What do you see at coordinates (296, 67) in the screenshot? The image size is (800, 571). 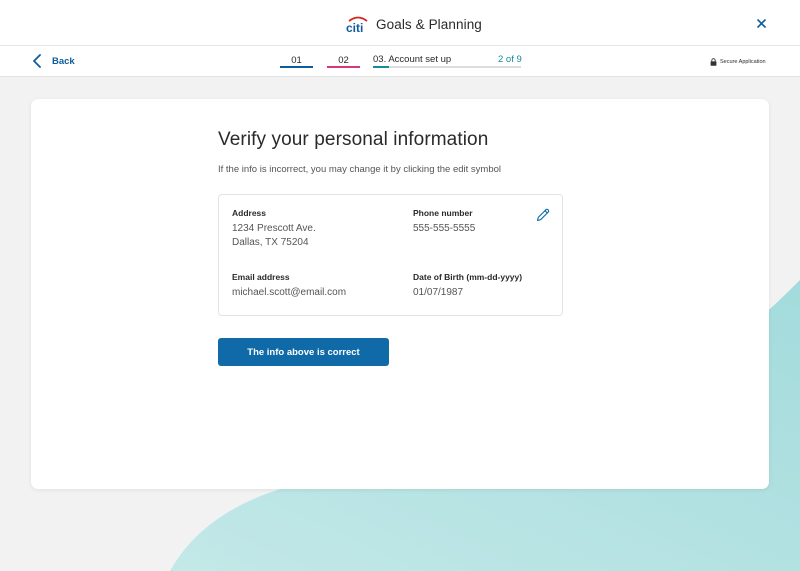 I see `step-01-indicator` at bounding box center [296, 67].